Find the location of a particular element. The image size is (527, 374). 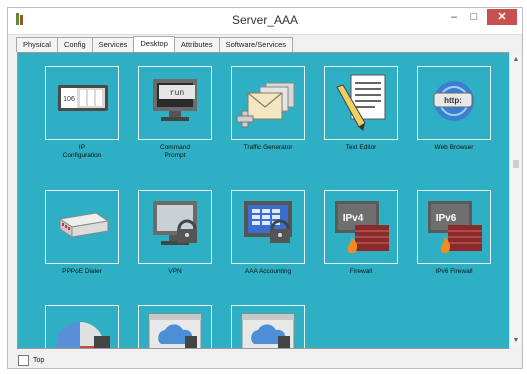

aaa-accounting-tile is located at coordinates (268, 227).